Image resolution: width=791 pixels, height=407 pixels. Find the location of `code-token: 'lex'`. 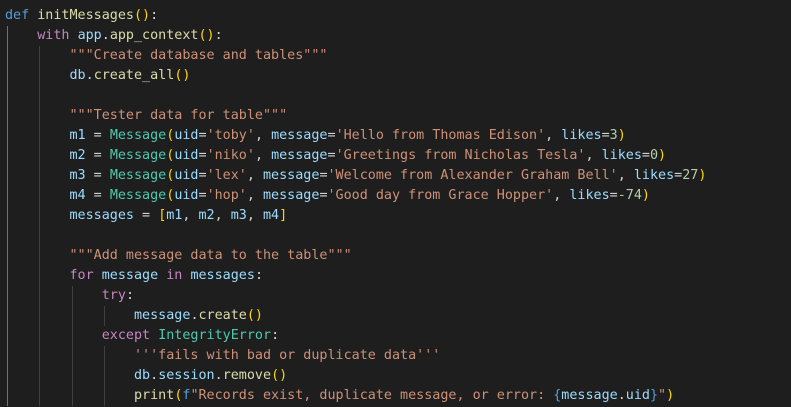

code-token: 'lex' is located at coordinates (226, 175).